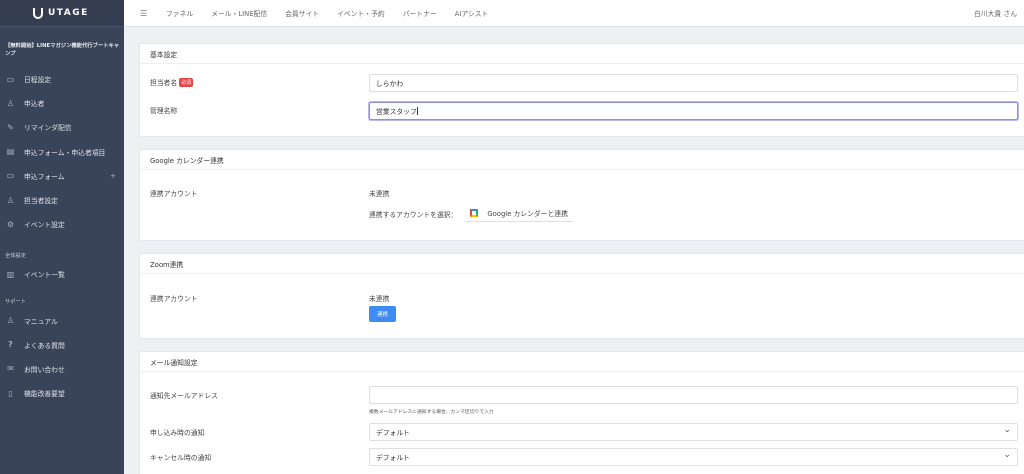 The height and width of the screenshot is (474, 1024). I want to click on logo-text: UTAGE, so click(68, 13).